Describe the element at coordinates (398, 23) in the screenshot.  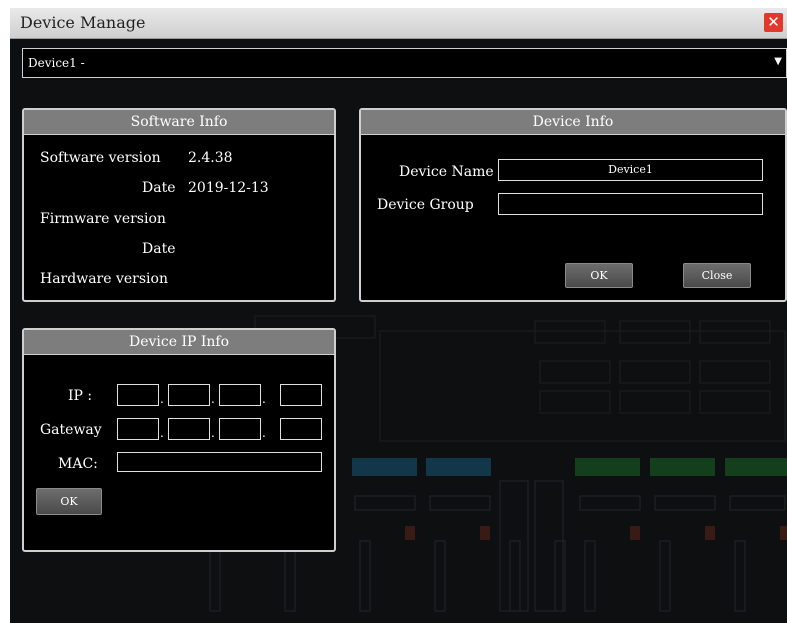
I see `title-bar: Device Manage ✕` at that location.